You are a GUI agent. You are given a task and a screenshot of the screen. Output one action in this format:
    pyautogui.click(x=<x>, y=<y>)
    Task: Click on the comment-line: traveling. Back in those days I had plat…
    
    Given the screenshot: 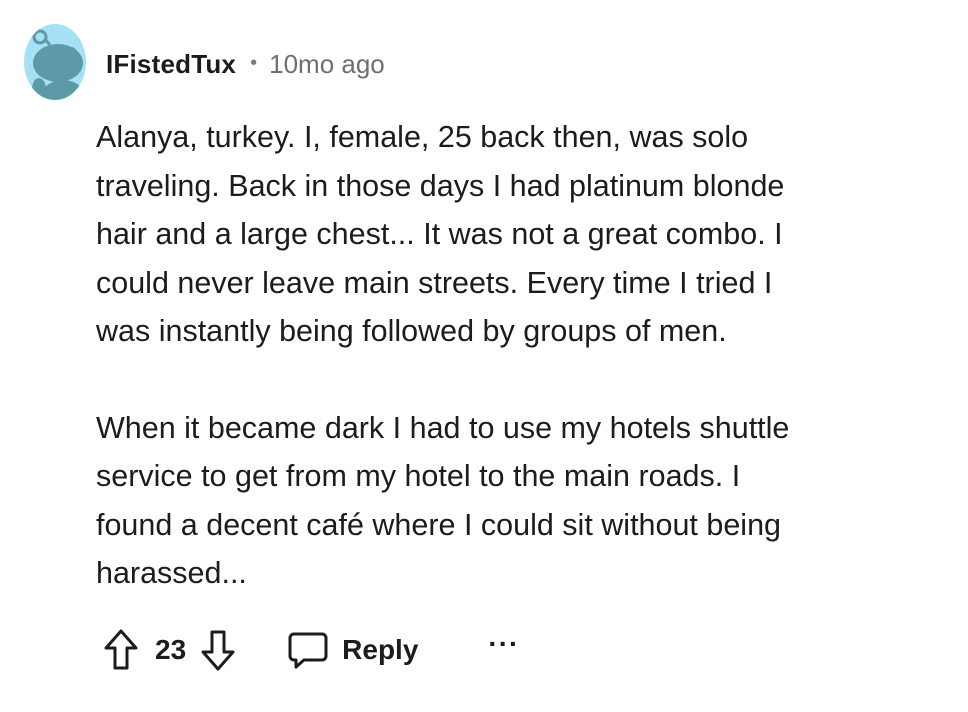 What is the action you would take?
    pyautogui.click(x=440, y=185)
    